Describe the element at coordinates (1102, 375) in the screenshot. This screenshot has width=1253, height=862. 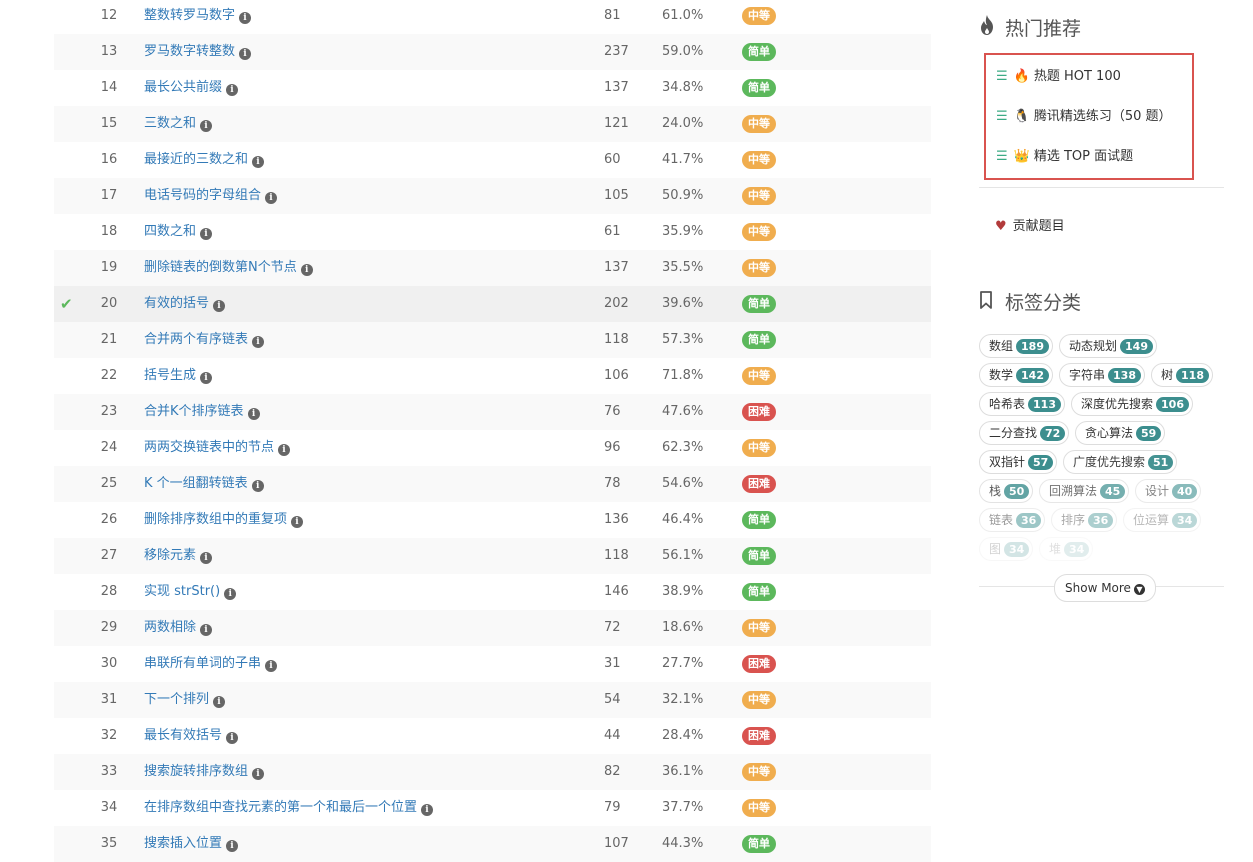
I see `tag-chip: 字符串 138` at that location.